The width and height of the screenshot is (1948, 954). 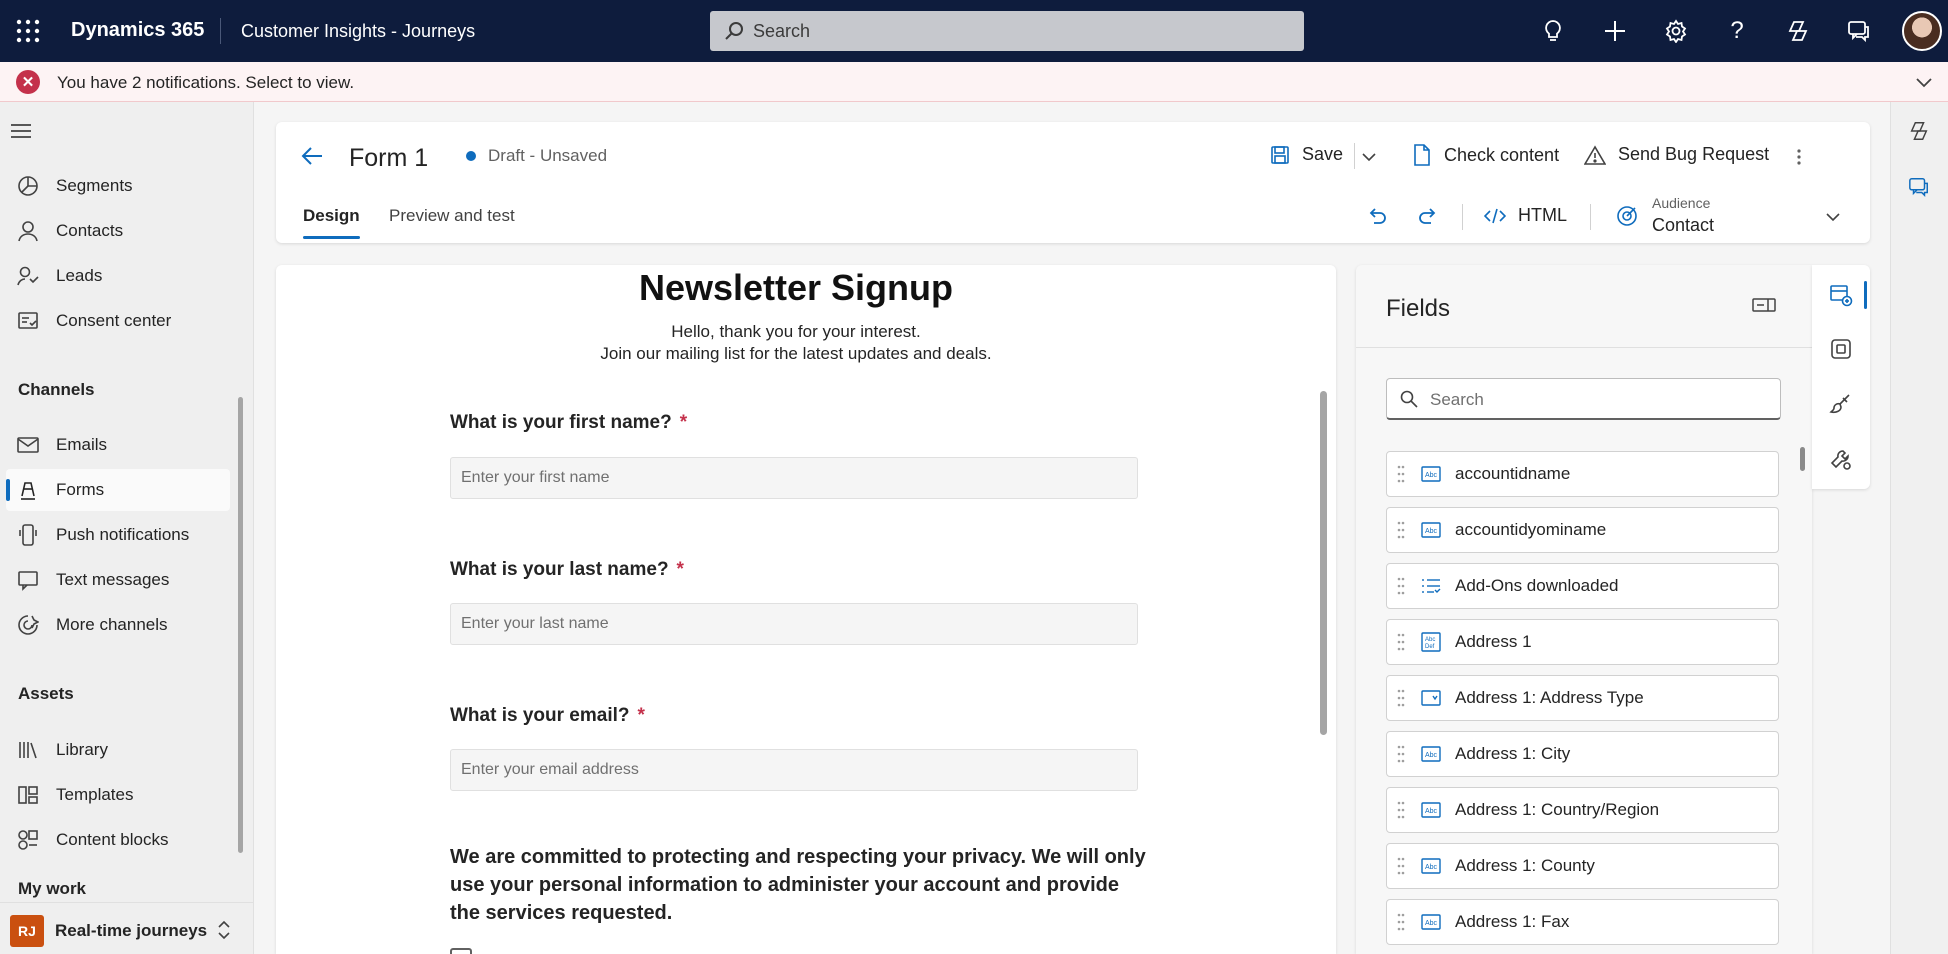 What do you see at coordinates (1582, 810) in the screenshot?
I see `field-item: Abc Address 1: Country/Region` at bounding box center [1582, 810].